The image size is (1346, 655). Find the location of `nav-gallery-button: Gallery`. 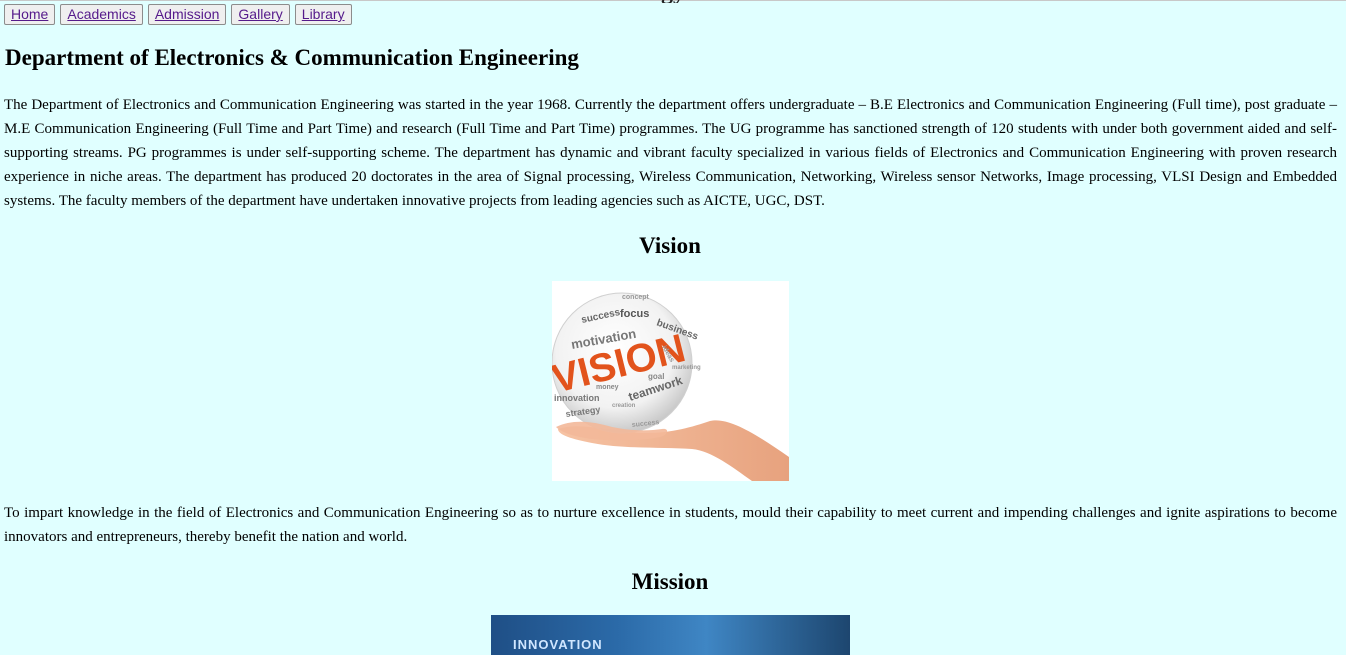

nav-gallery-button: Gallery is located at coordinates (260, 14).